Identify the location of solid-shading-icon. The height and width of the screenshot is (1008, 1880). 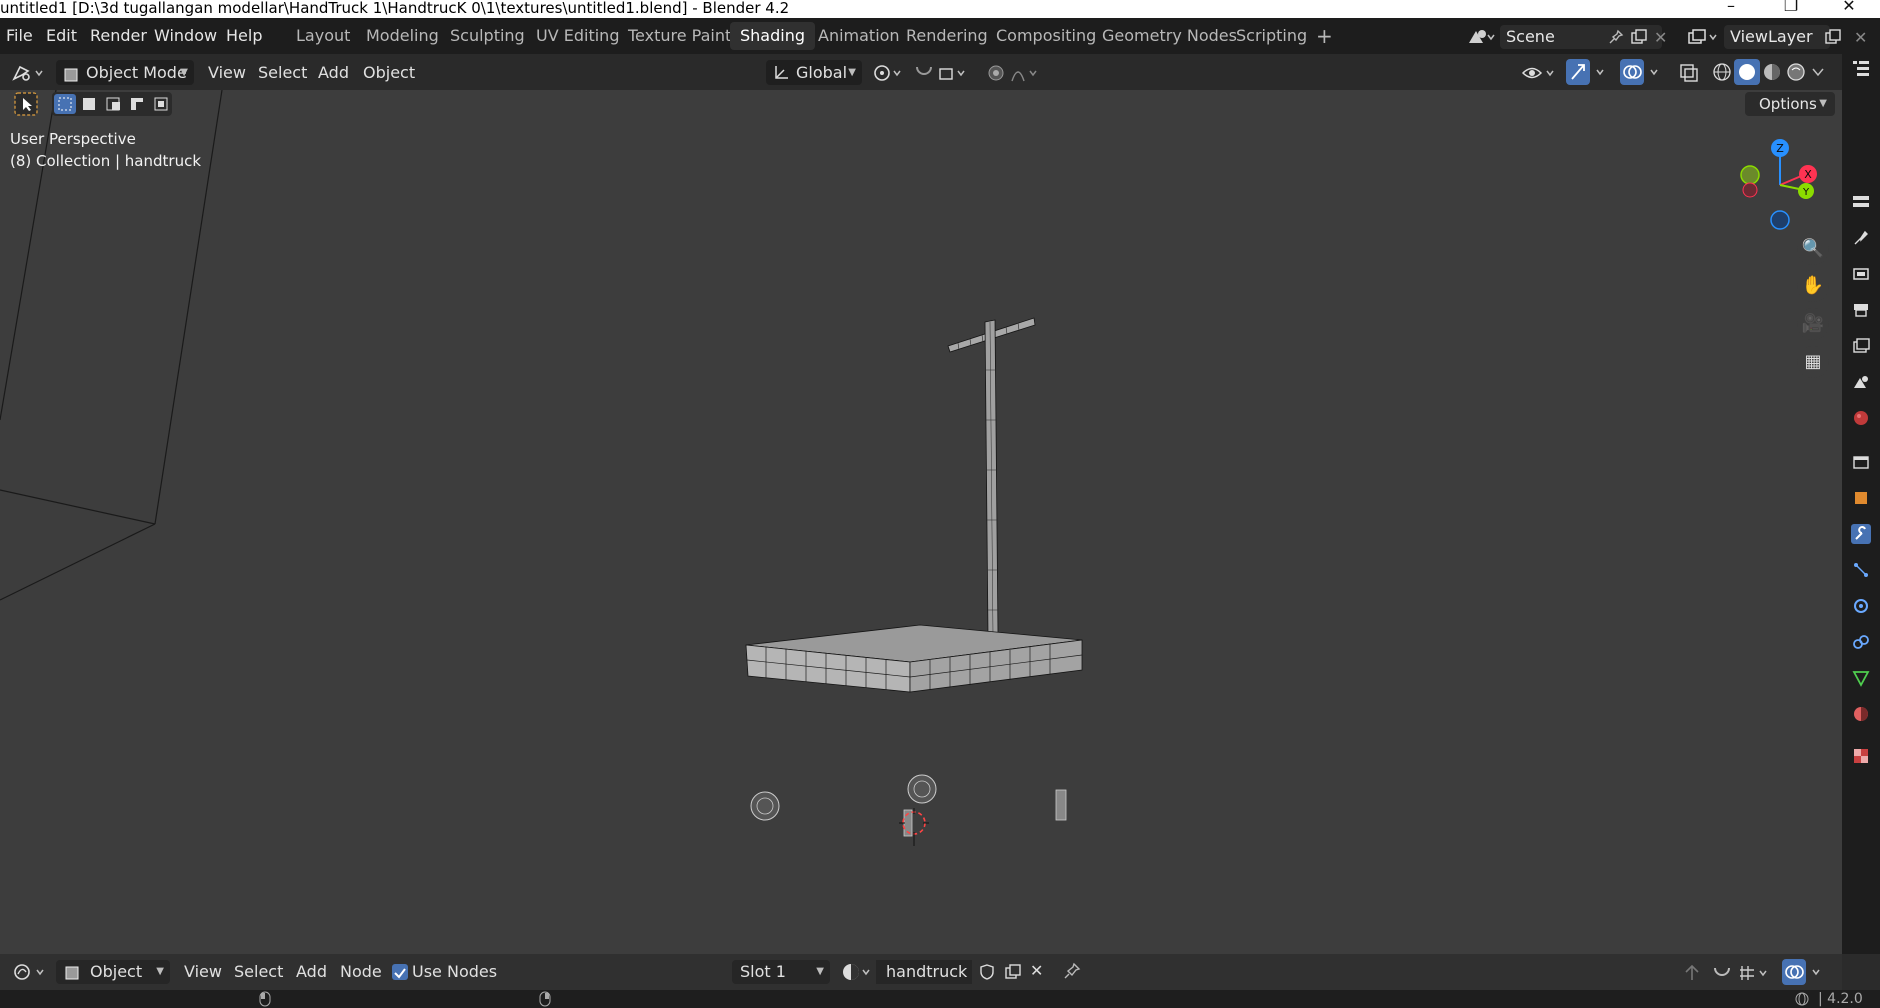
(1747, 72).